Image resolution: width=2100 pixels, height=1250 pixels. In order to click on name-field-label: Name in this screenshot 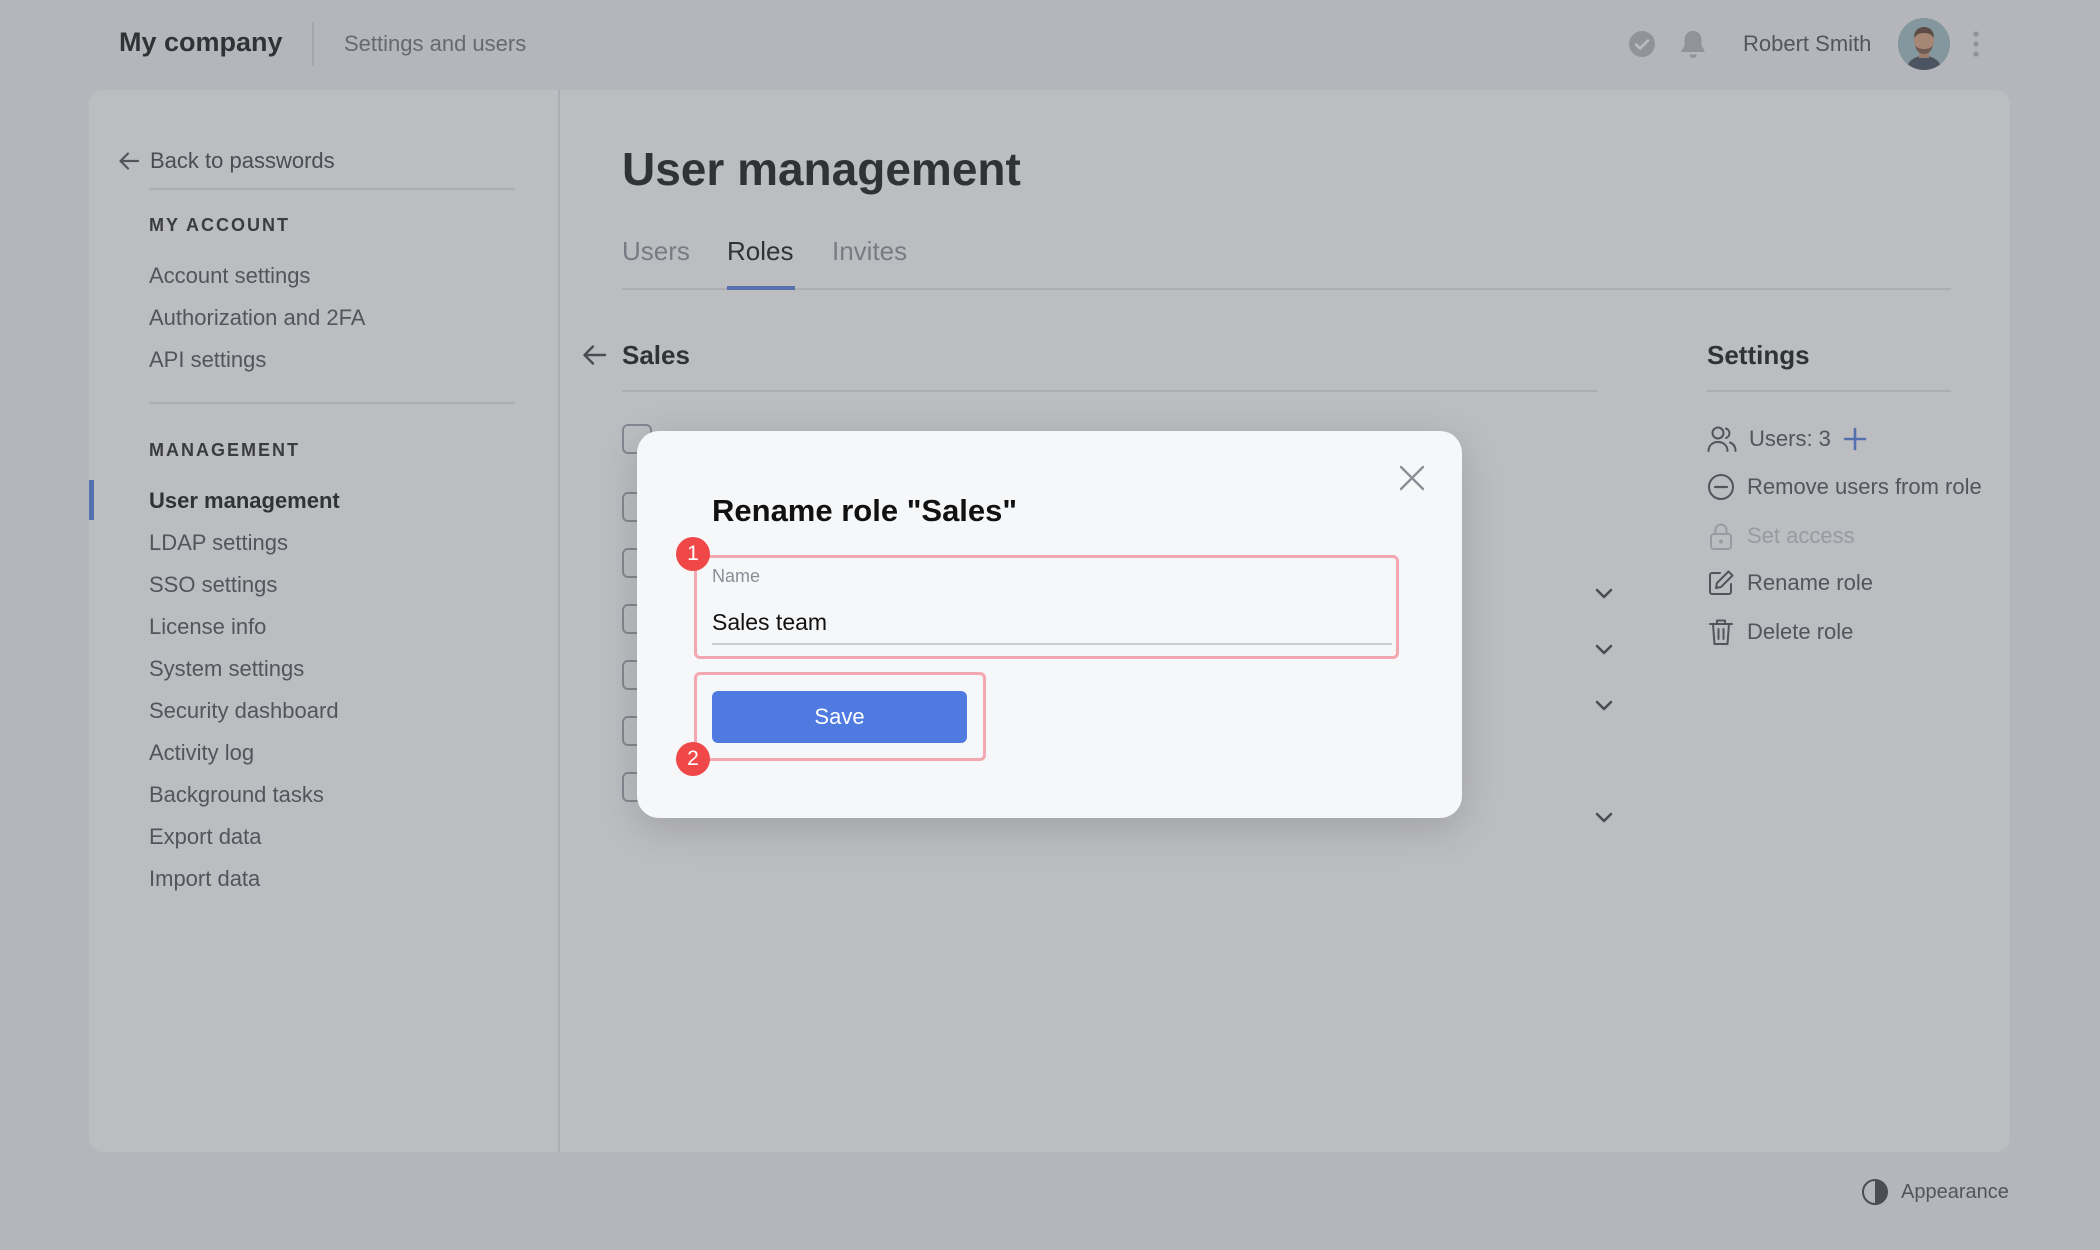, I will do `click(736, 576)`.